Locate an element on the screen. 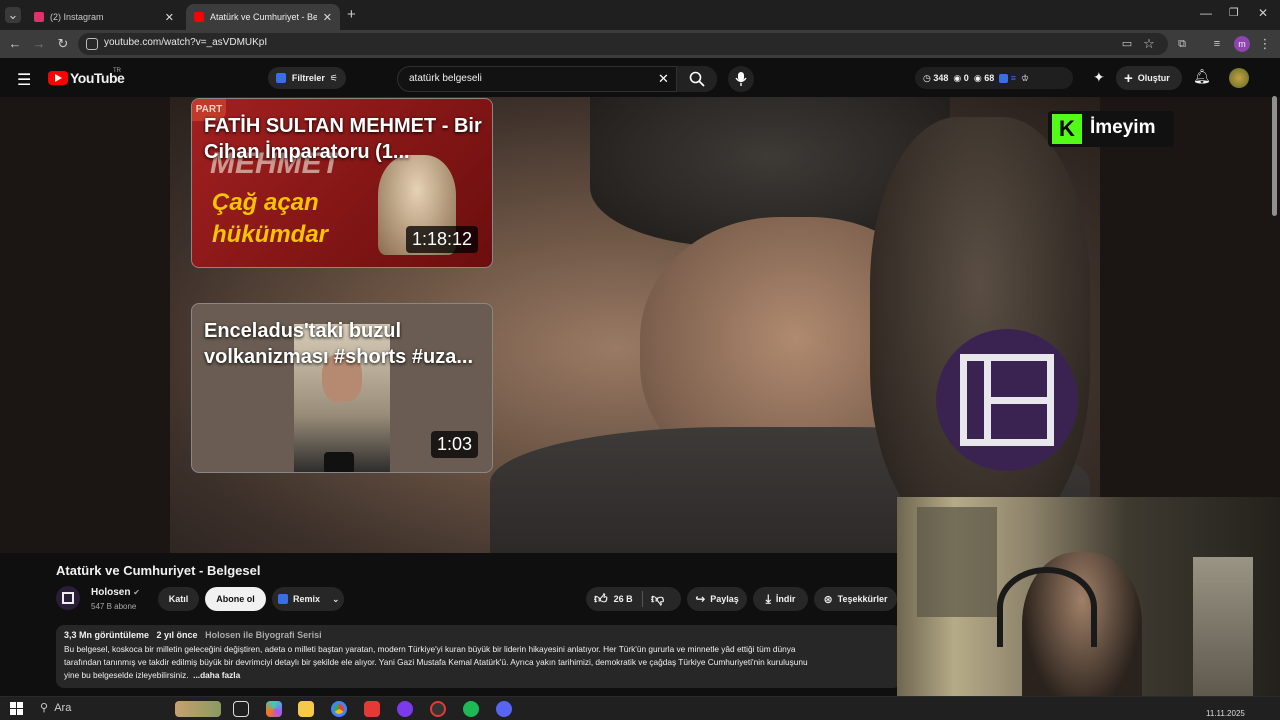  ext-icon is located at coordinates (1004, 78).